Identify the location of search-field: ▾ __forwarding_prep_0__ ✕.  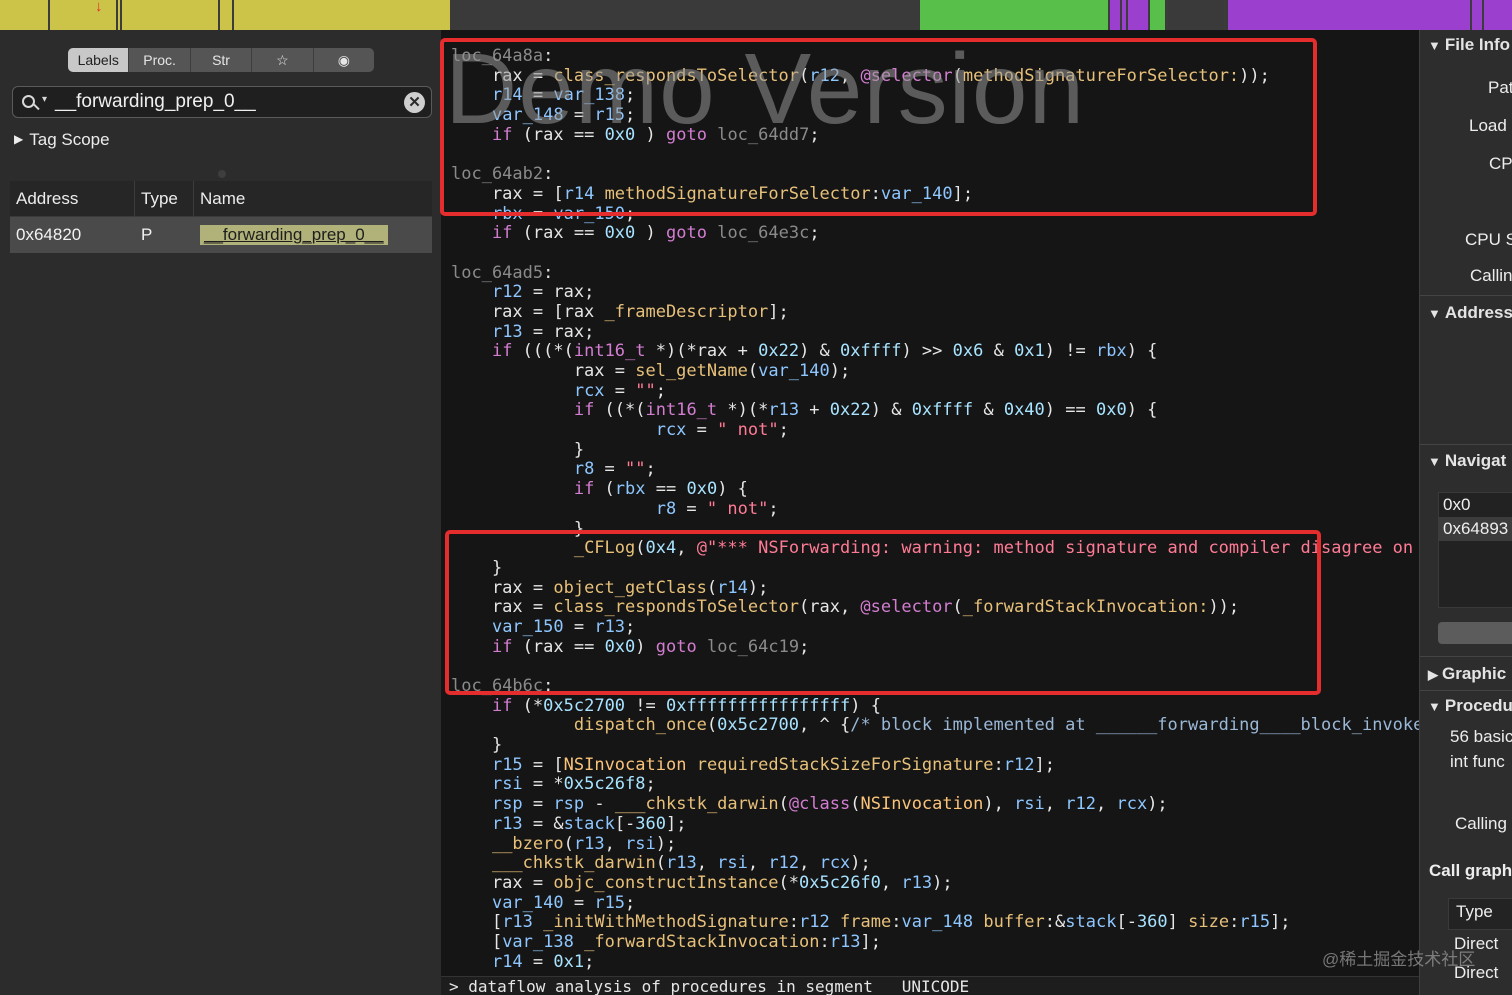
(222, 102).